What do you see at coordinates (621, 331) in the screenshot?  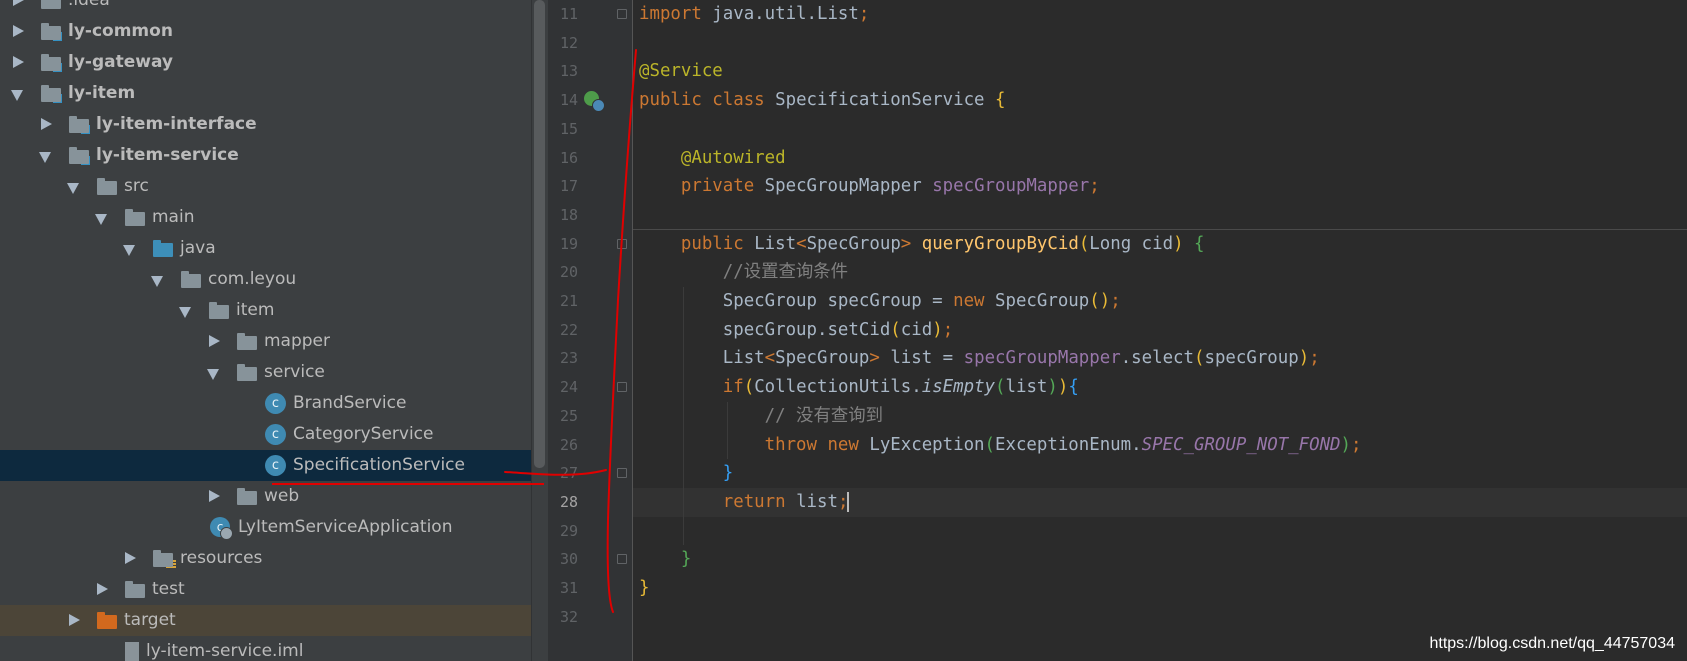 I see `red-annotation-bracket` at bounding box center [621, 331].